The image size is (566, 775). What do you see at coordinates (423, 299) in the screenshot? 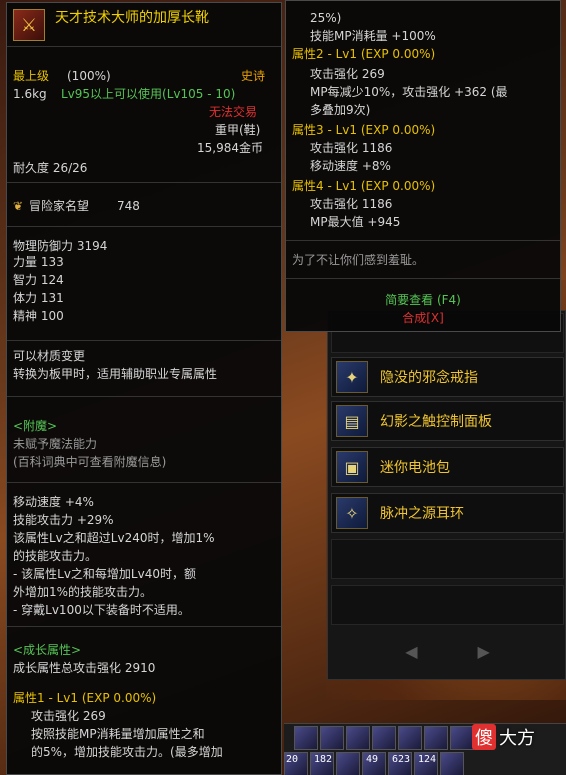
I see `quick-view-button: 简要查看 (F4)` at bounding box center [423, 299].